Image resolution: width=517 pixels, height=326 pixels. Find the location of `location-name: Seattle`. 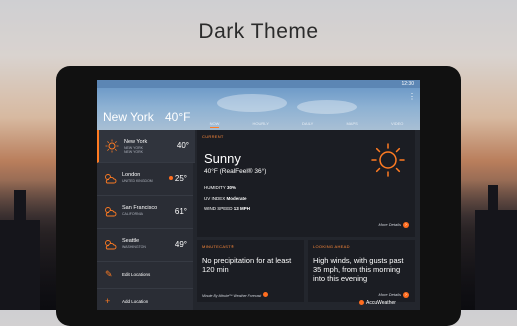

location-name: Seattle is located at coordinates (131, 241).